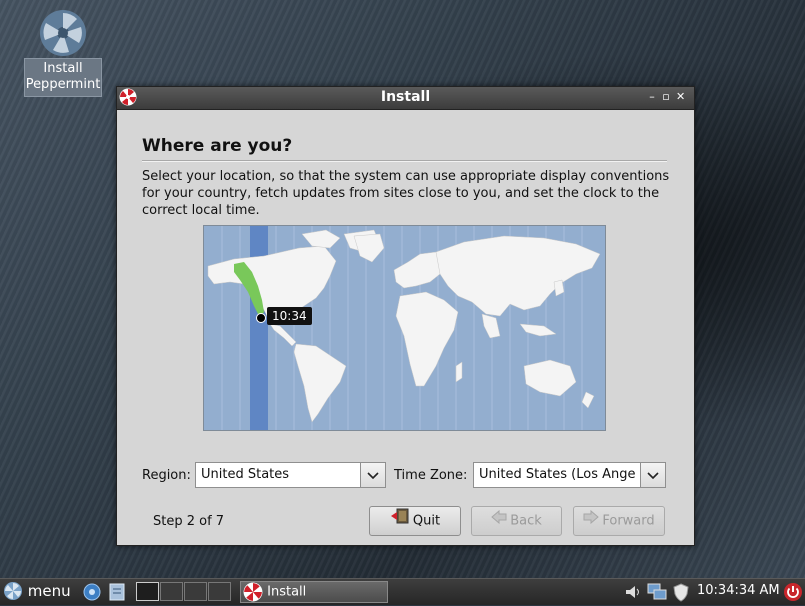  I want to click on arrow-right-icon, so click(591, 521).